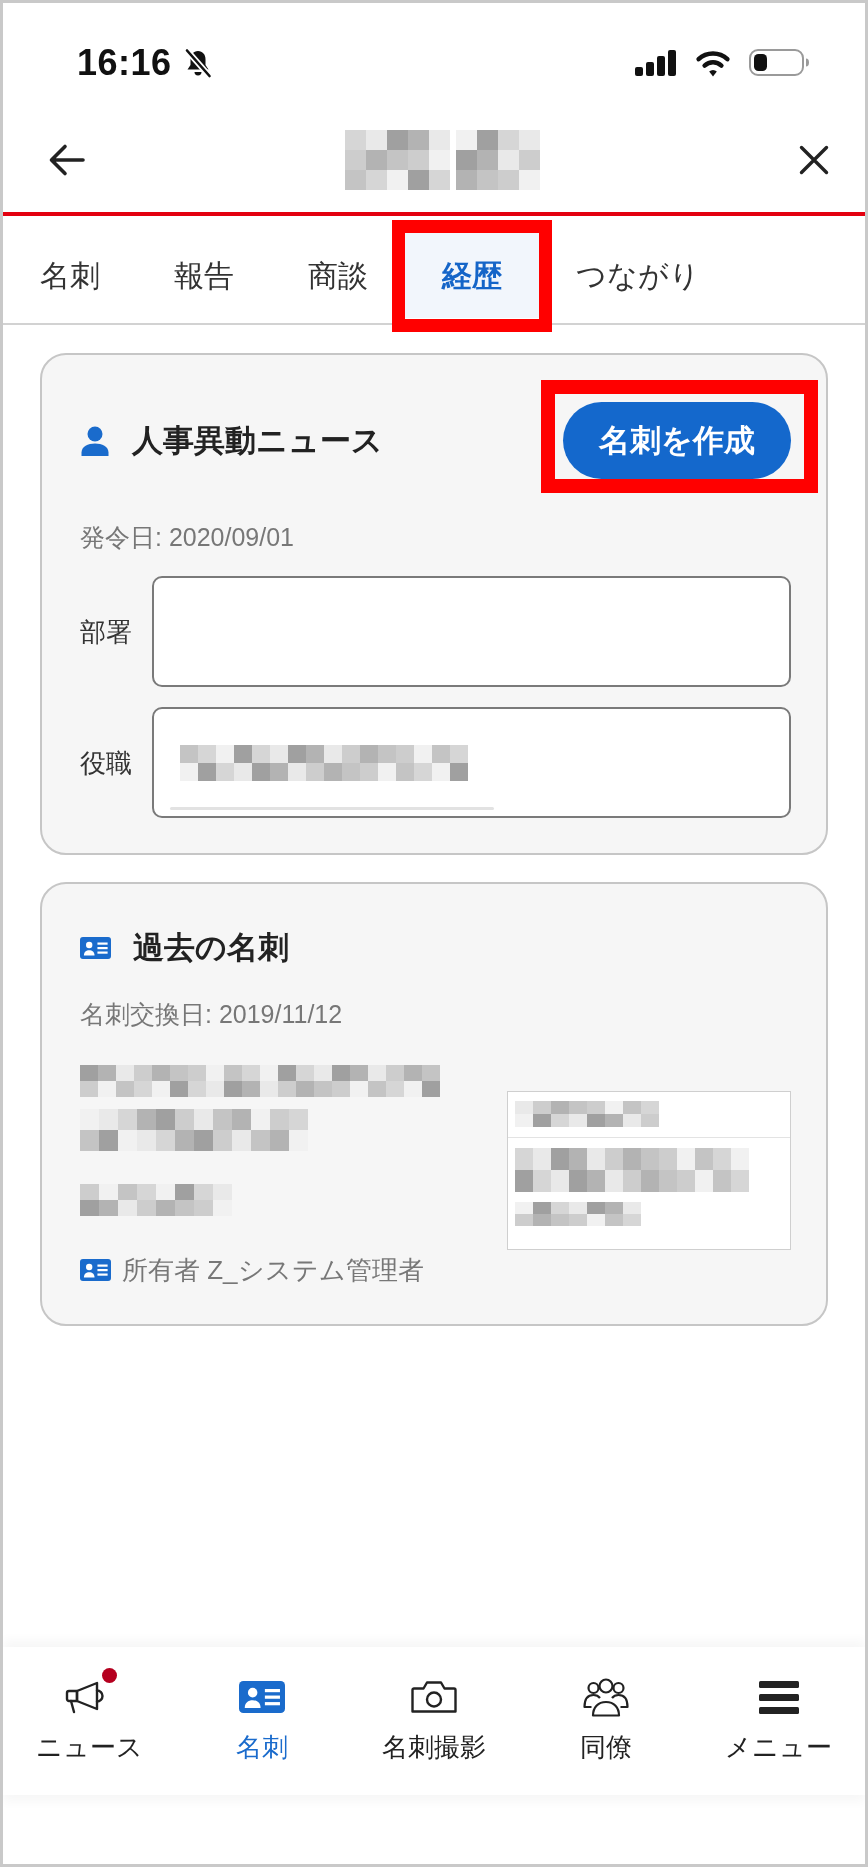  What do you see at coordinates (273, 1270) in the screenshot?
I see `owner-text: 所有者 Z_システム管理者` at bounding box center [273, 1270].